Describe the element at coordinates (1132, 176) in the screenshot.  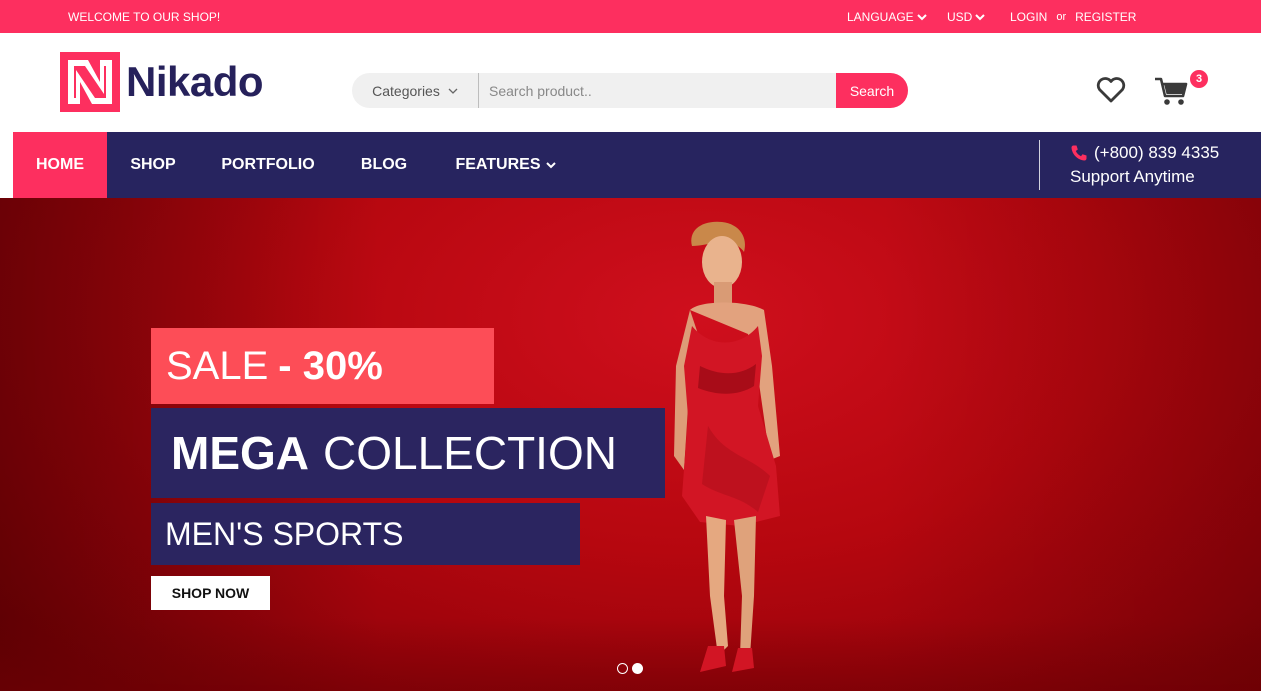
I see `support-text: Support Anytime` at that location.